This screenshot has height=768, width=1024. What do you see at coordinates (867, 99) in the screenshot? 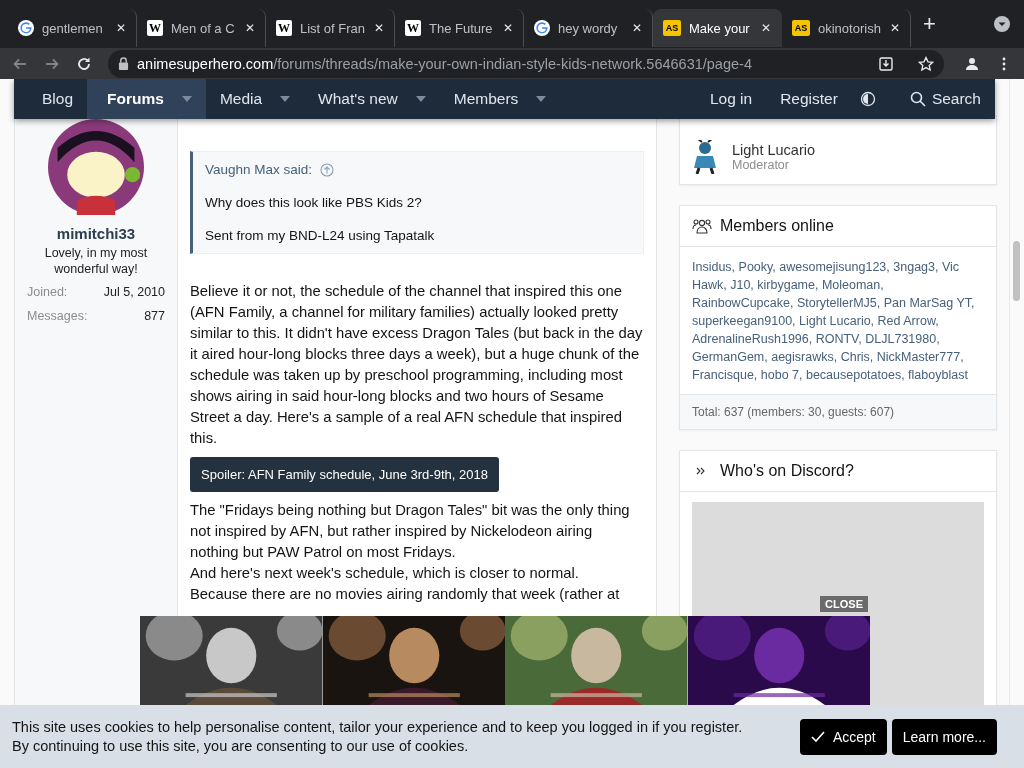
I see `theme-icon` at bounding box center [867, 99].